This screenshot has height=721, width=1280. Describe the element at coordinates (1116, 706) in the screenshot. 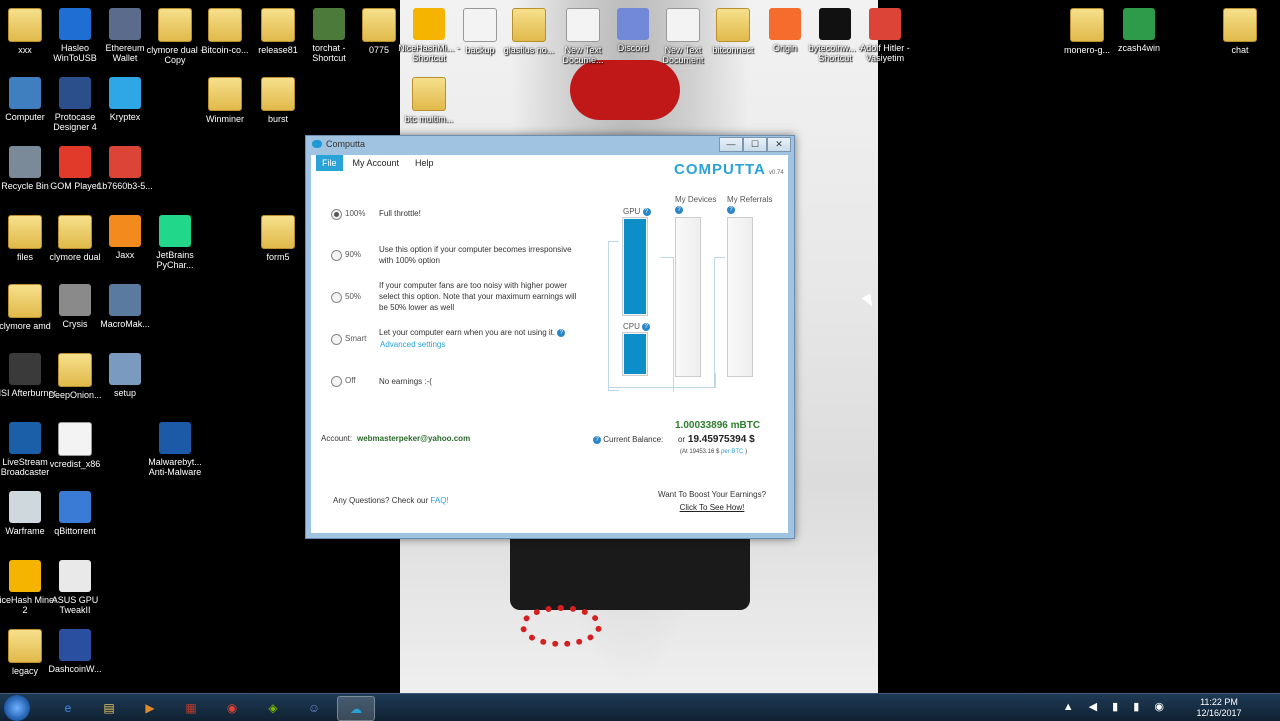

I see `system-tray: ▲ ◀ ▮ ▮ ◉` at that location.